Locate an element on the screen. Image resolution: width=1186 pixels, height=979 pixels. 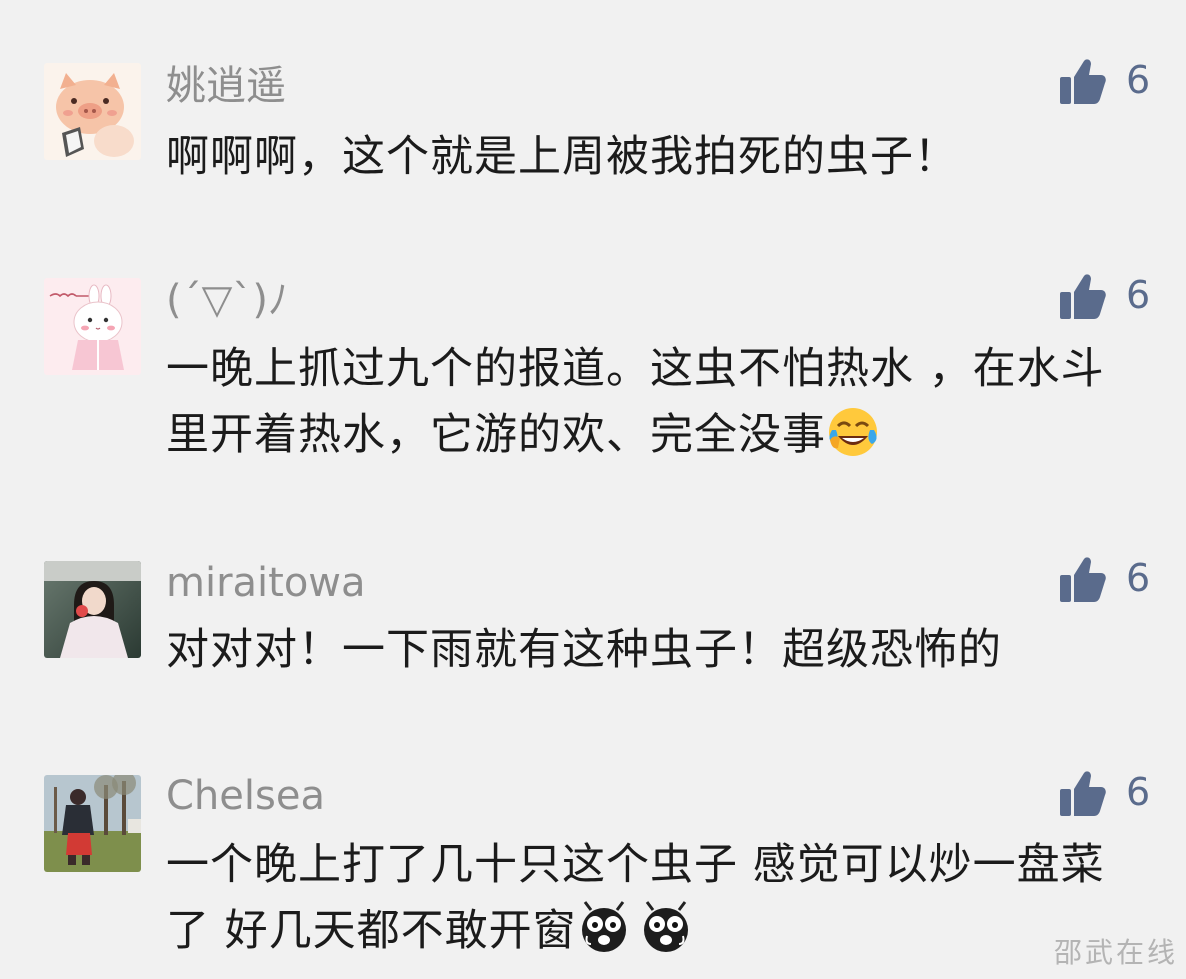
comment-text-body: 一晚上抓过九个的报道。这虫不怕热水 ，在水斗里开着热水，它游的欢、完全没事 is located at coordinates (635, 402).